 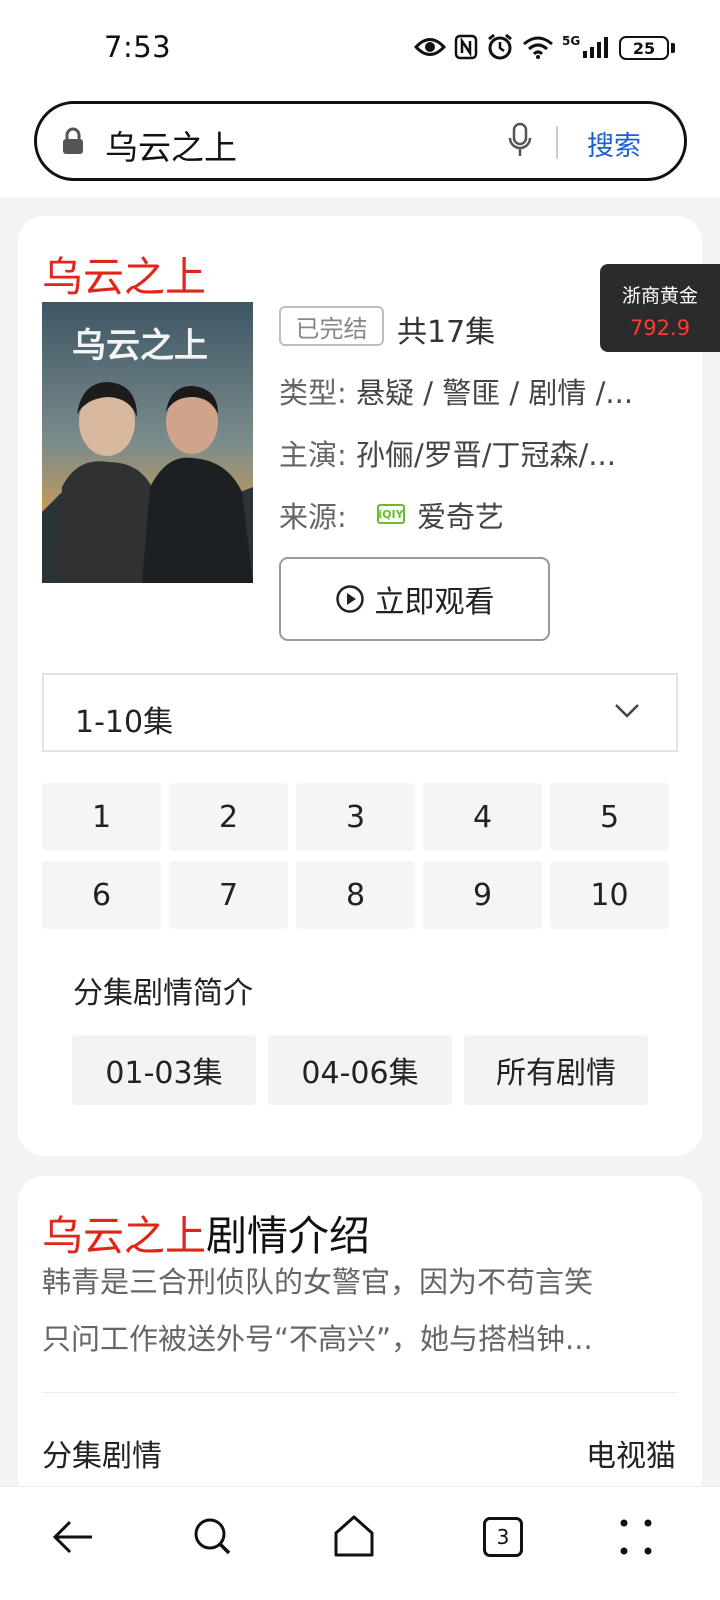 I want to click on search-icon, so click(x=213, y=1537).